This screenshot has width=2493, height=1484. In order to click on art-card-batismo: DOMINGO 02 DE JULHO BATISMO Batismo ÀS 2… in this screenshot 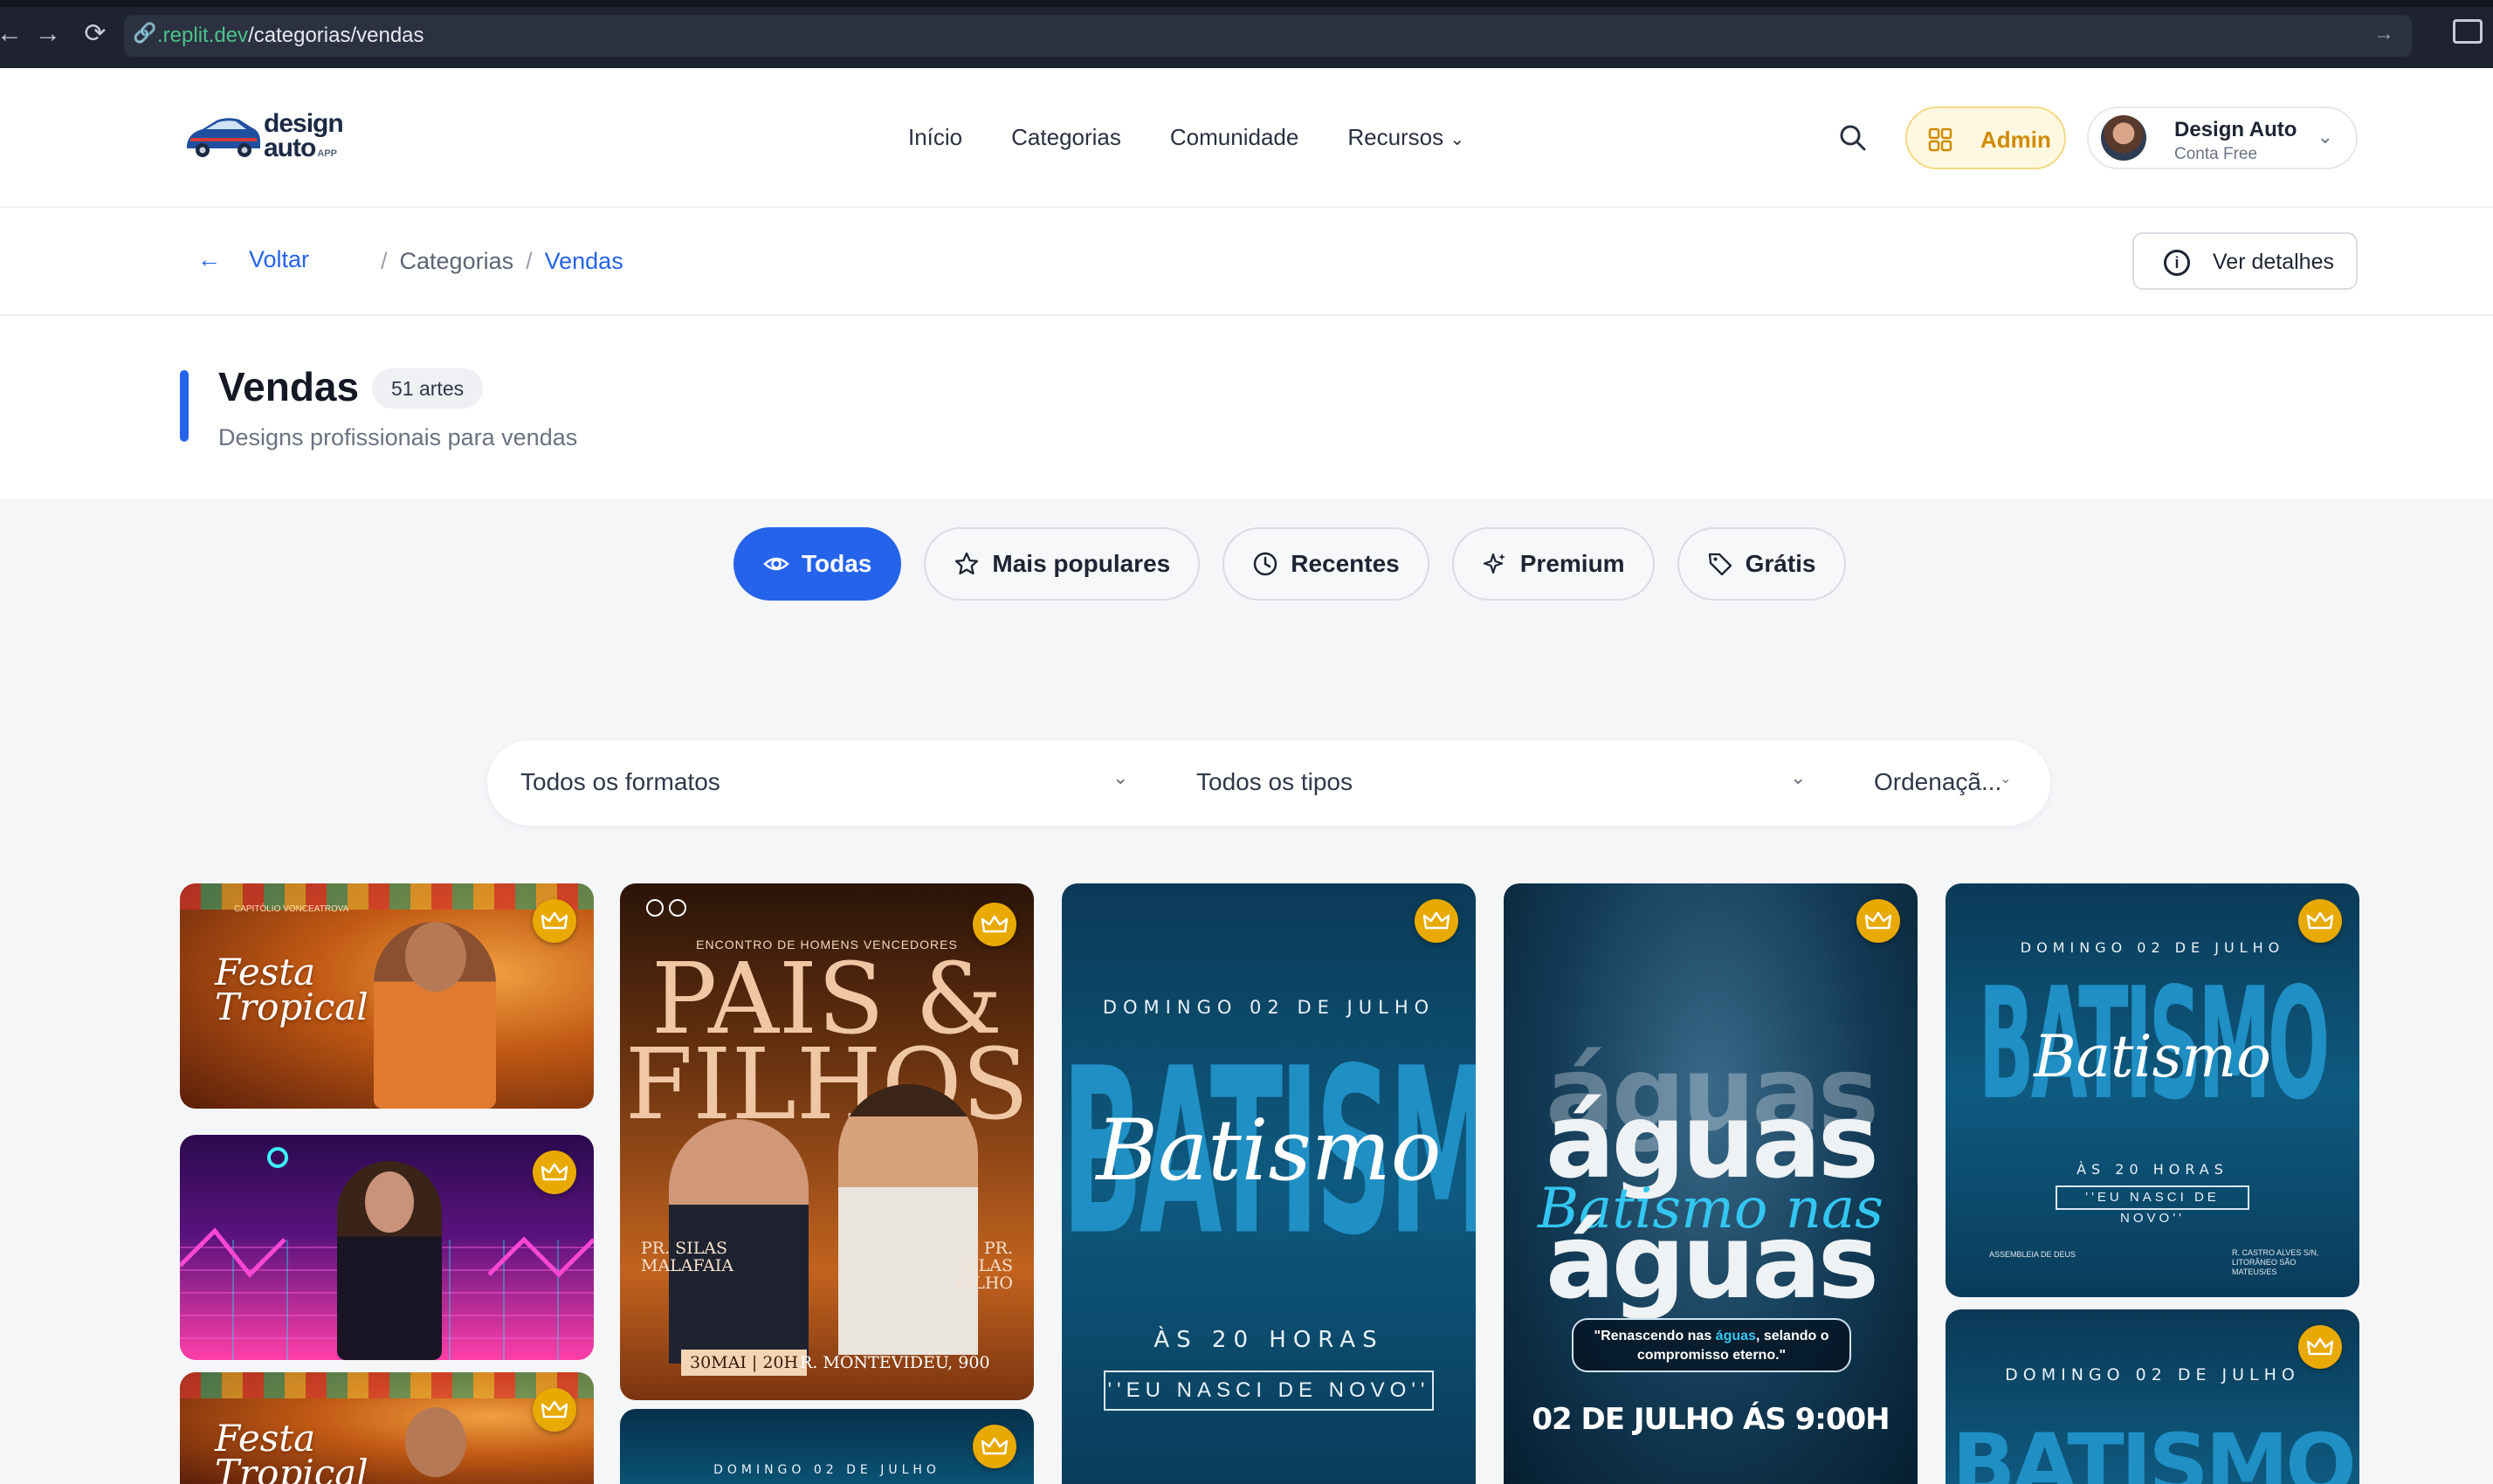, I will do `click(1269, 1183)`.